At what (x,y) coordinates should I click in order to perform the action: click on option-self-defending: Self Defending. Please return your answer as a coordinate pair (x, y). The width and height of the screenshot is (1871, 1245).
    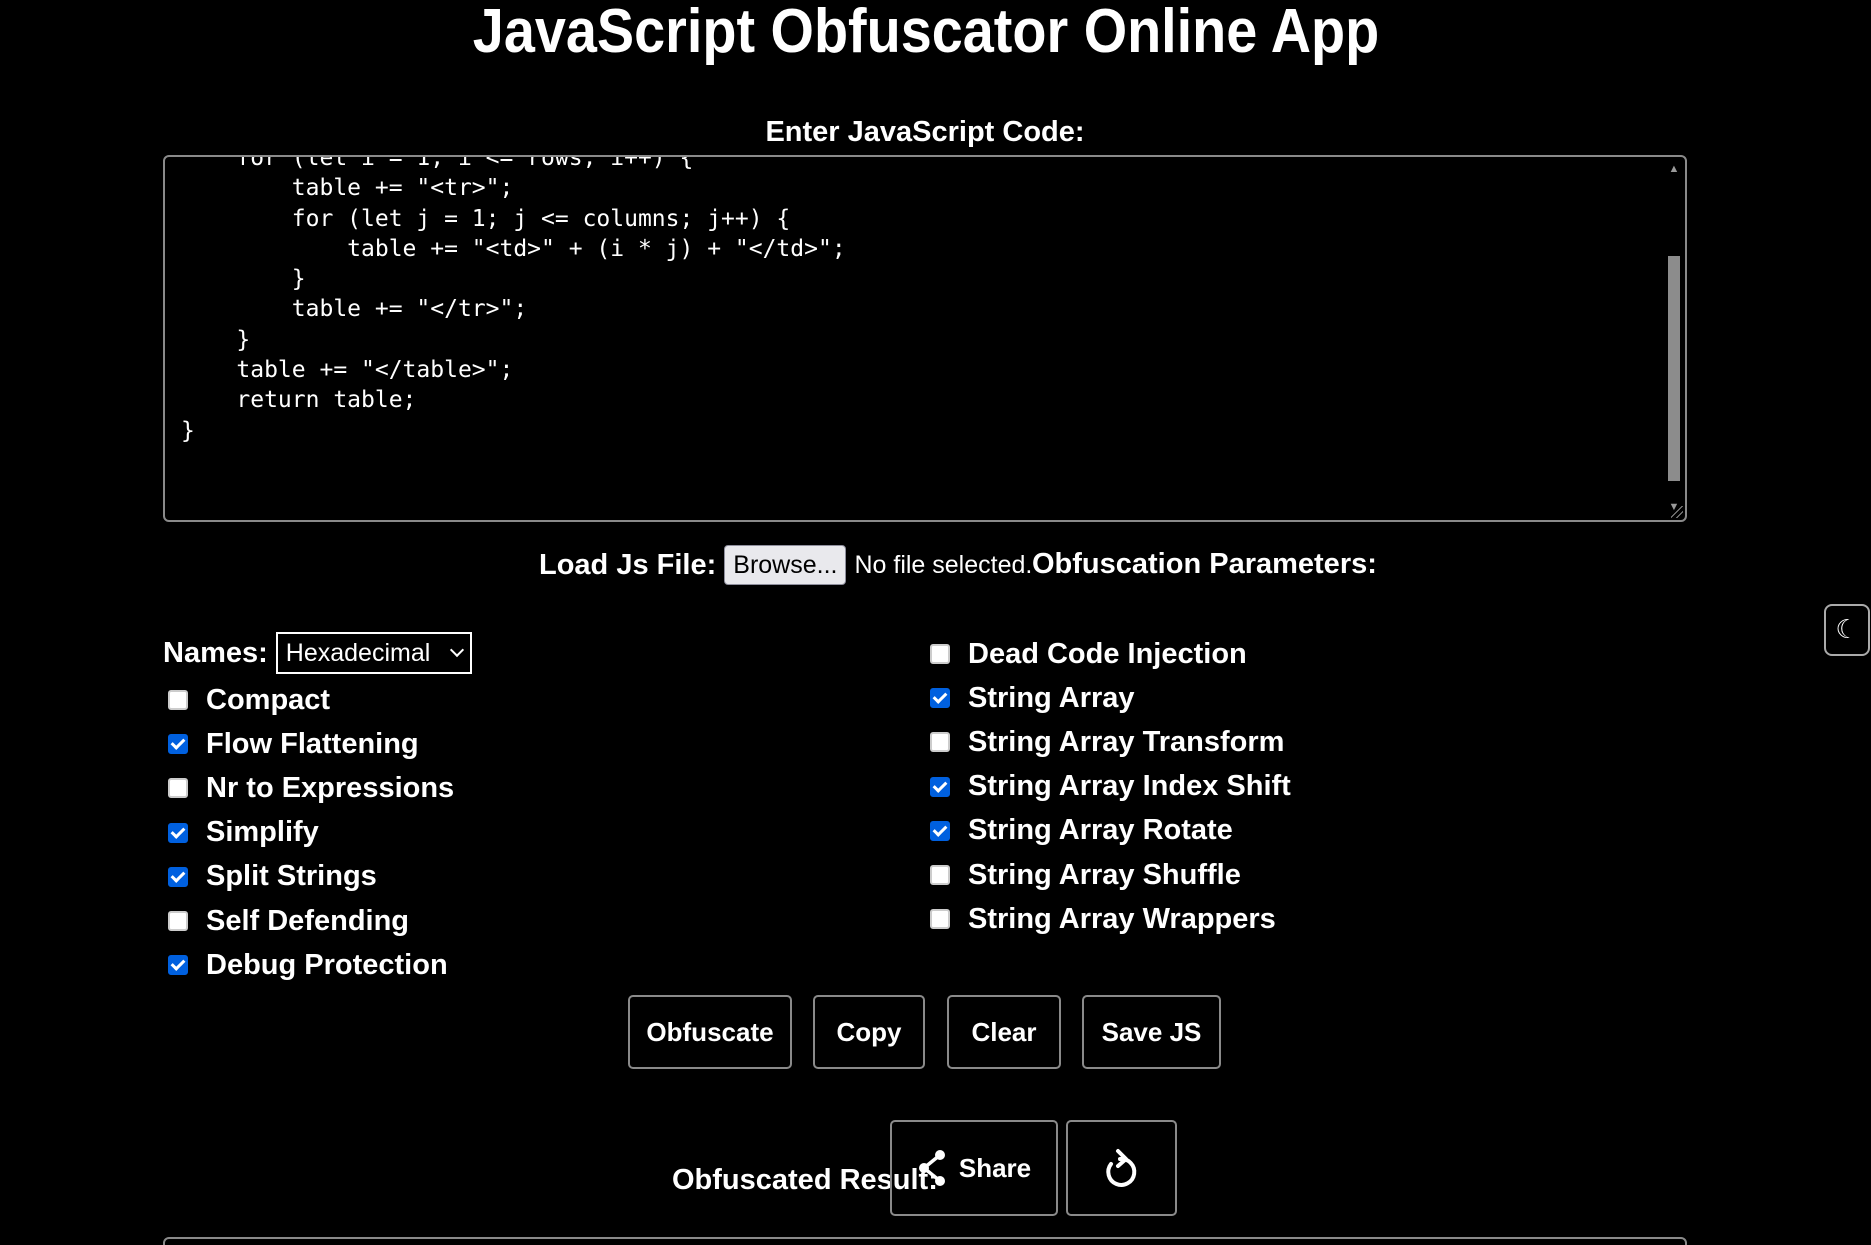
    Looking at the image, I should click on (311, 921).